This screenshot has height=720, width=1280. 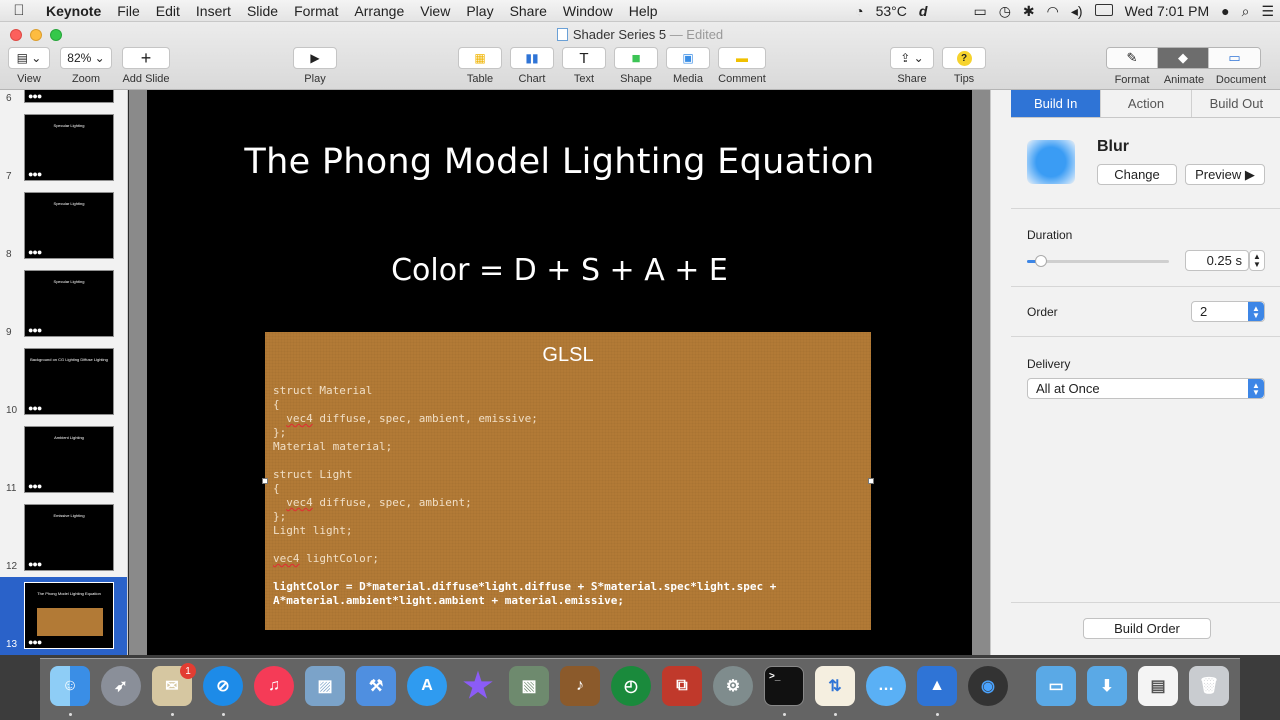 I want to click on duration-slider-knob, so click(x=1041, y=261).